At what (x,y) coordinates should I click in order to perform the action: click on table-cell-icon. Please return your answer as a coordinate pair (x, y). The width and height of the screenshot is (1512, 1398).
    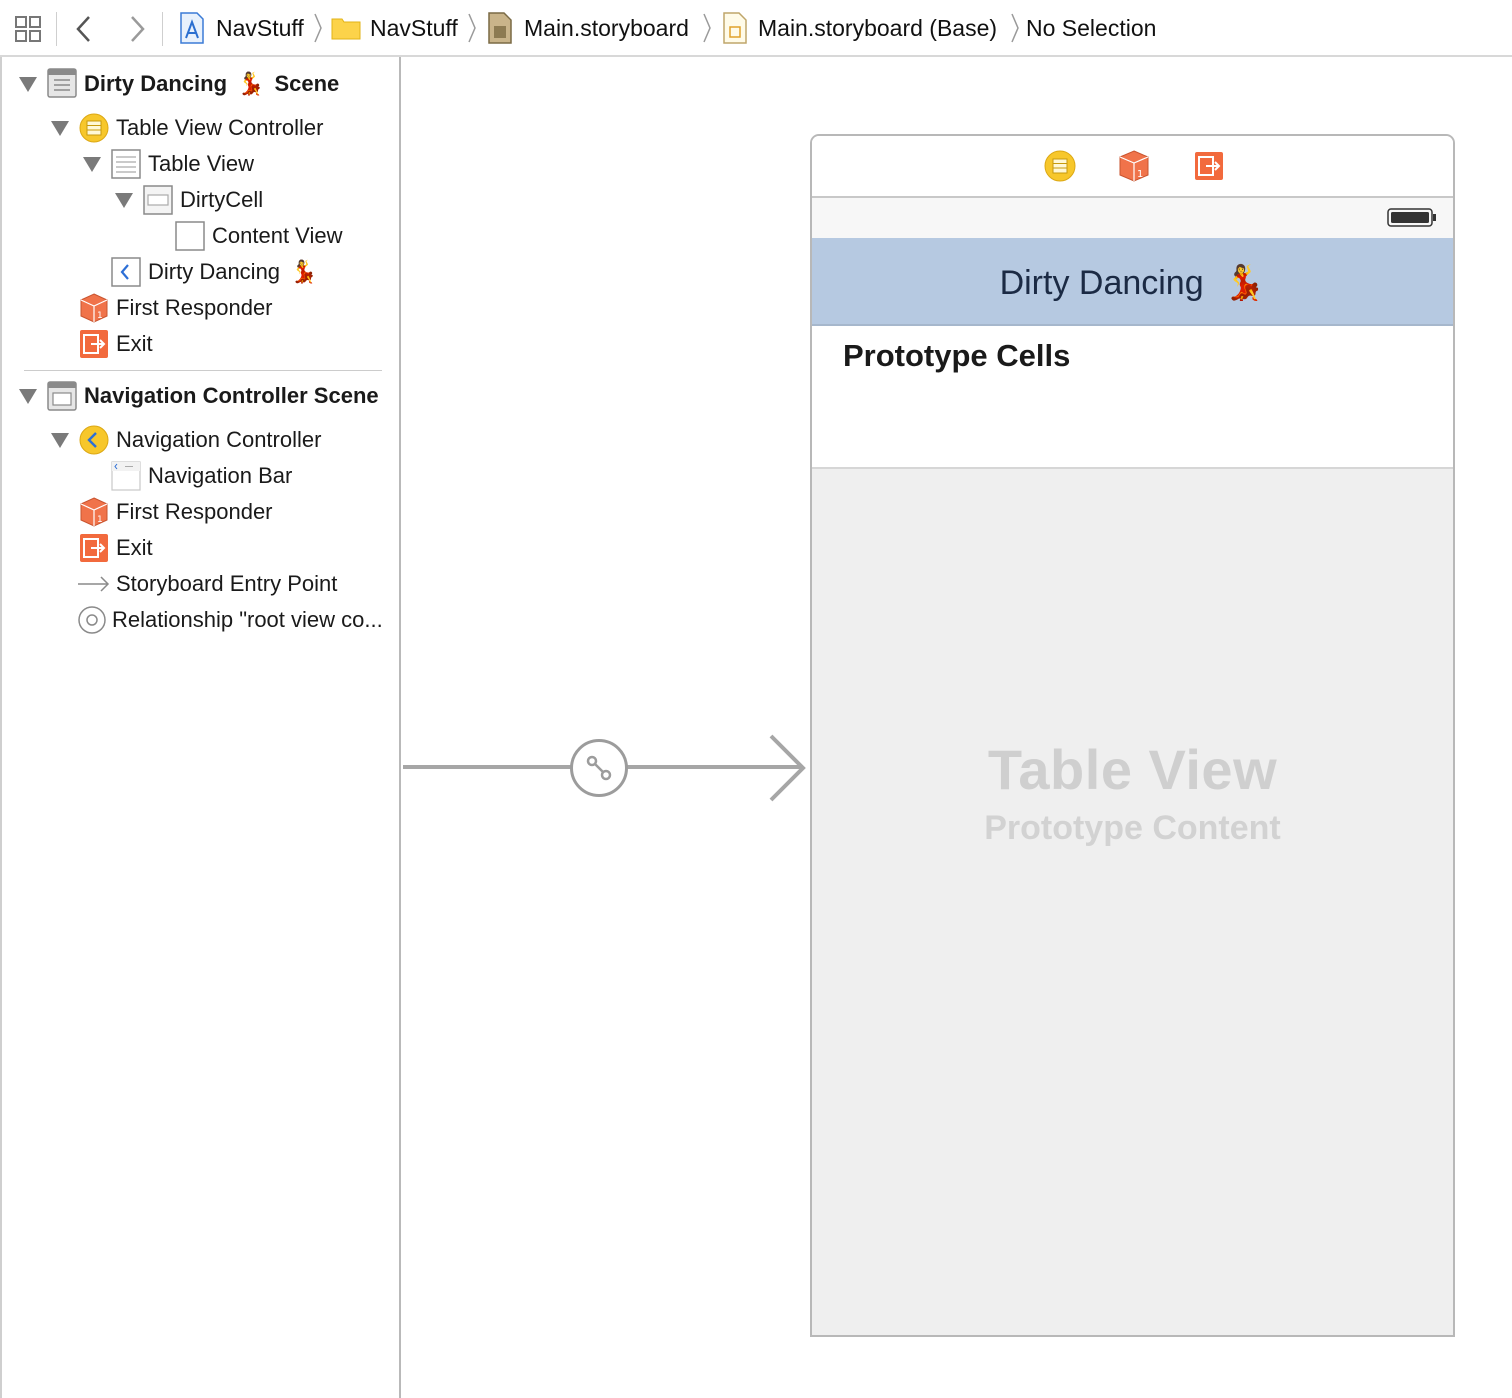
    Looking at the image, I should click on (158, 200).